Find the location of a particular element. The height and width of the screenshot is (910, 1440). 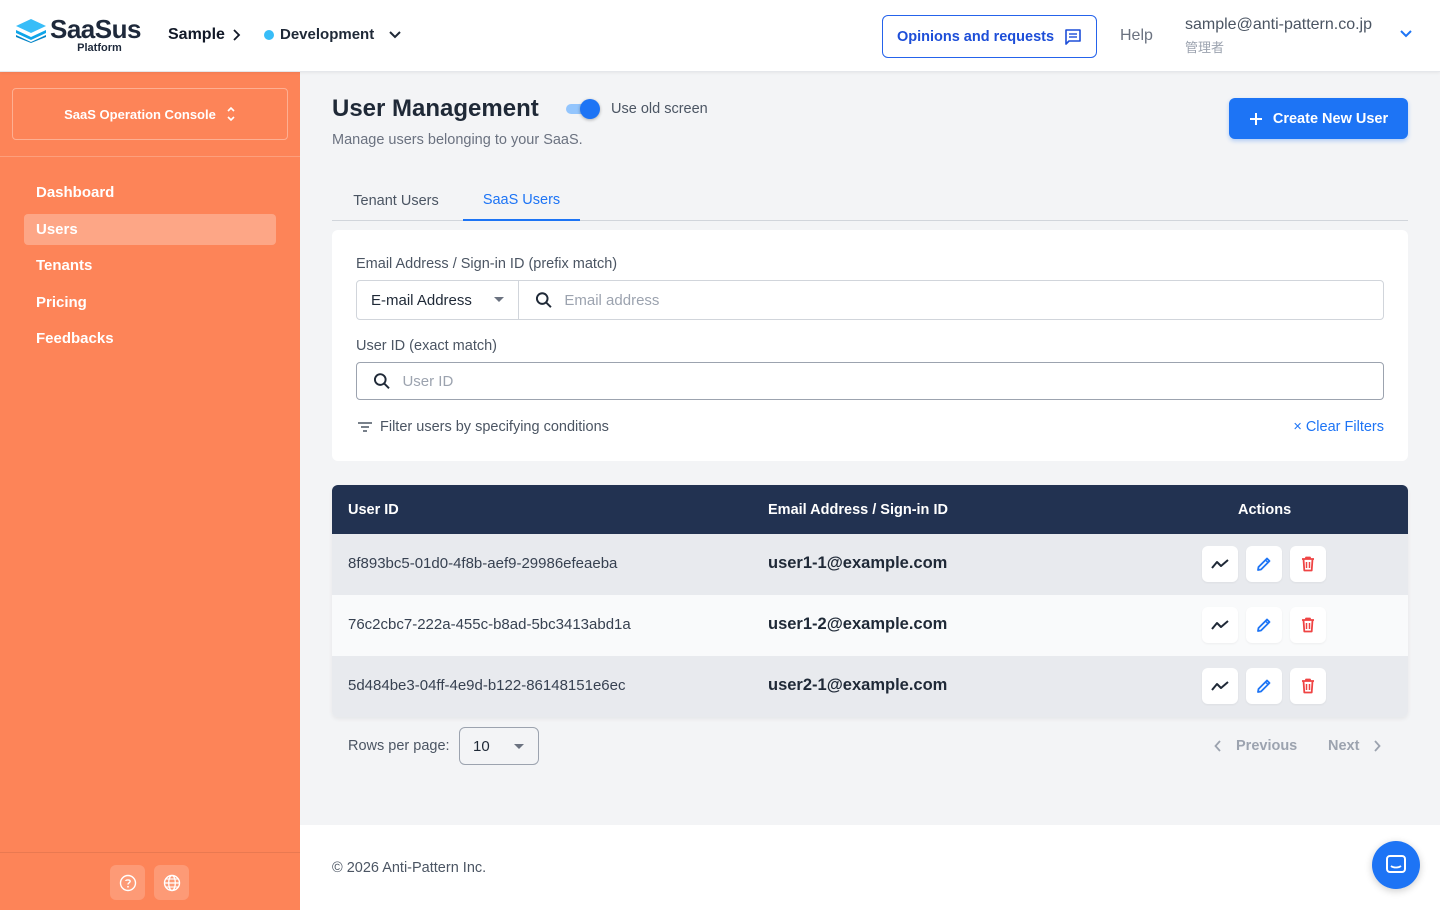

environment-selector: Development is located at coordinates (333, 34).